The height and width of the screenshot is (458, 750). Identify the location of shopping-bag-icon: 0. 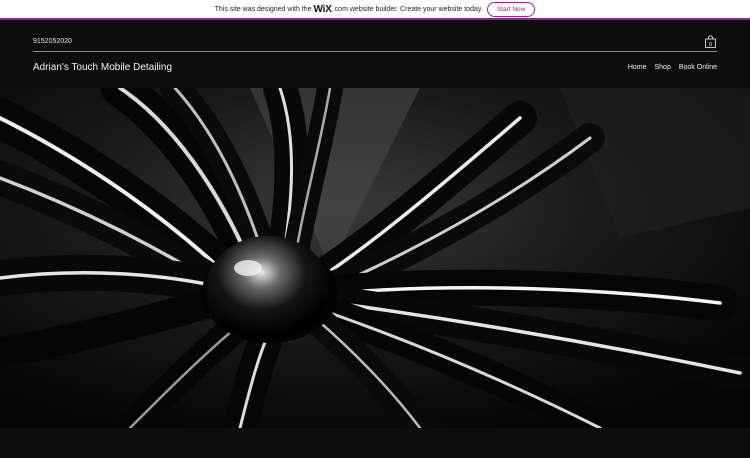
(710, 41).